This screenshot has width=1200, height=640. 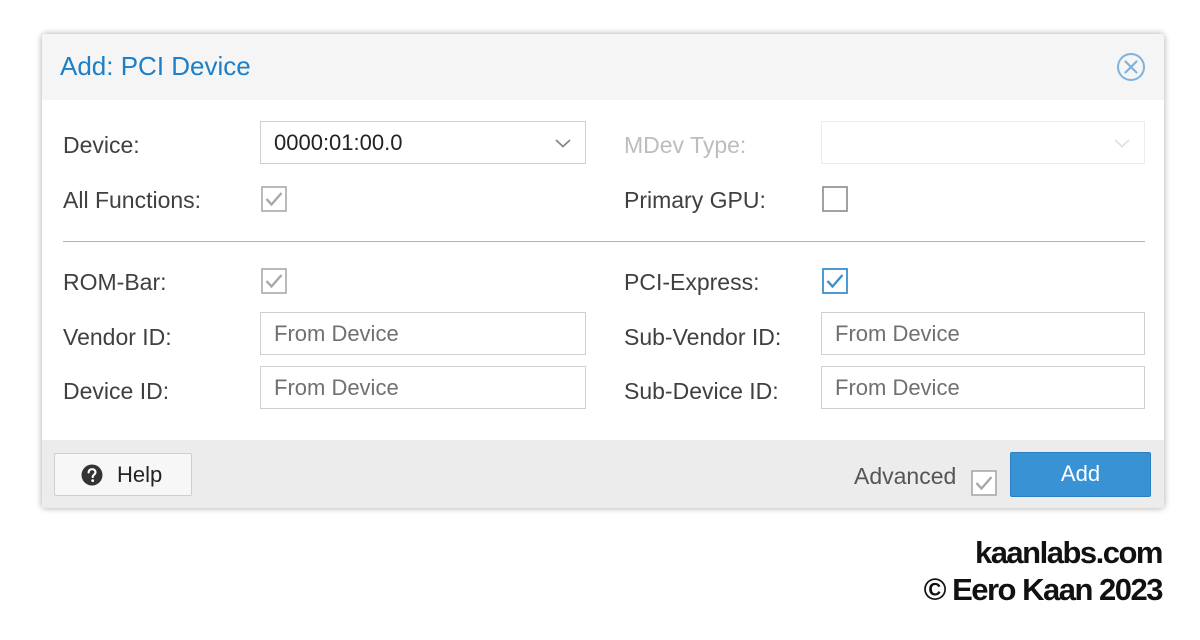 I want to click on primary-gpu-label: Primary GPU:, so click(x=695, y=200).